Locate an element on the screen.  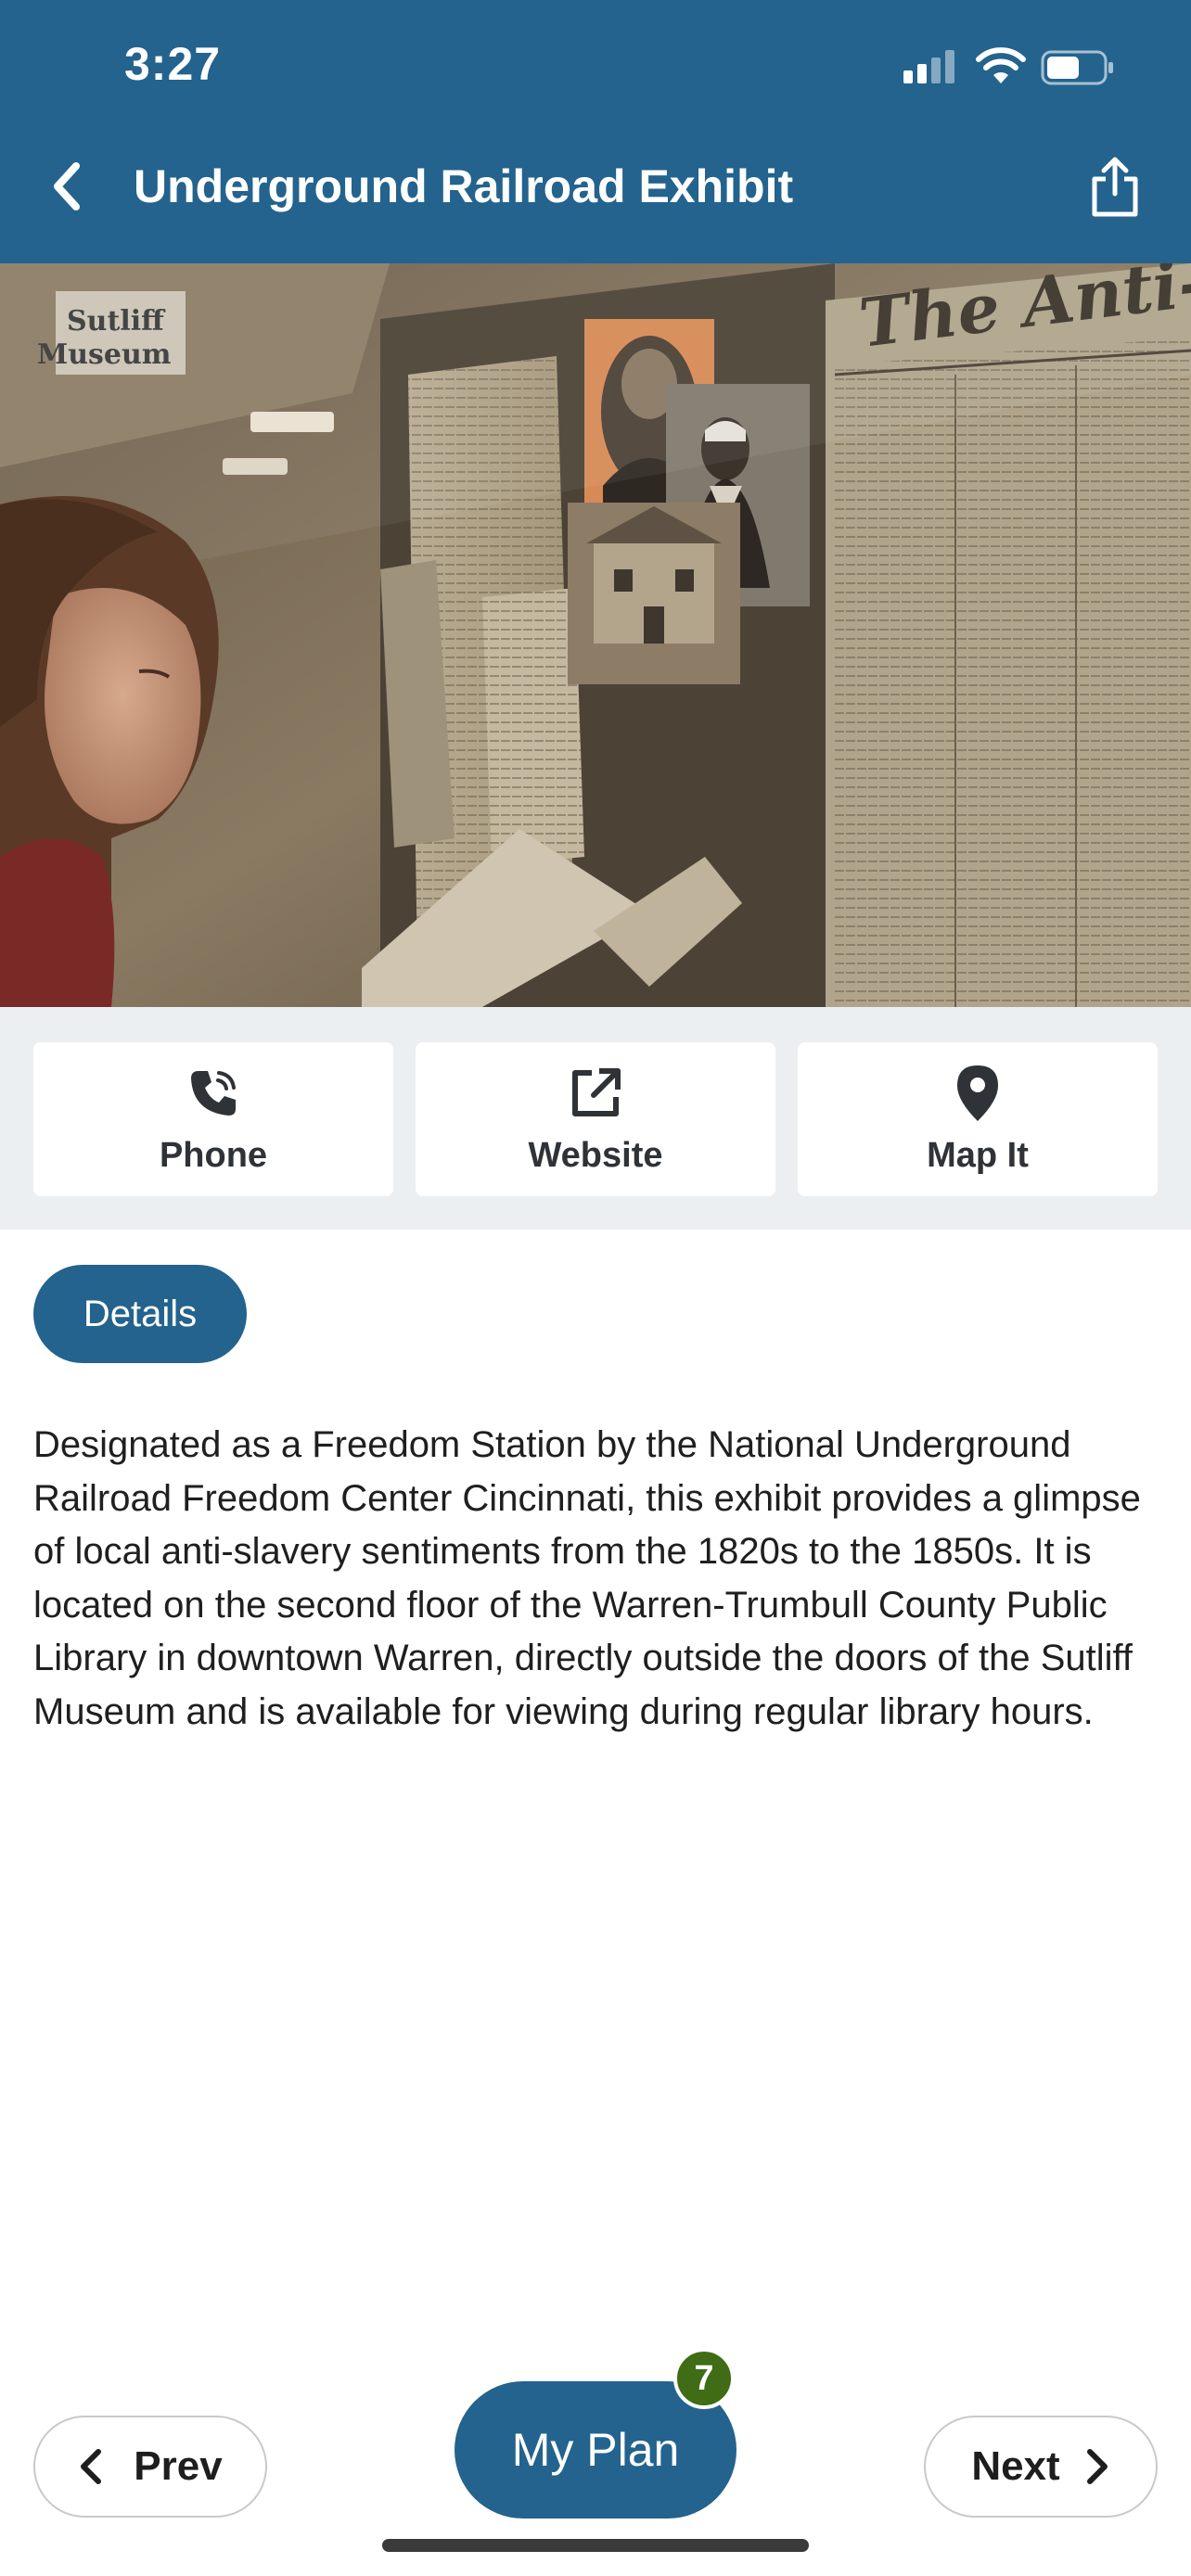
tab-details: Details is located at coordinates (140, 1314).